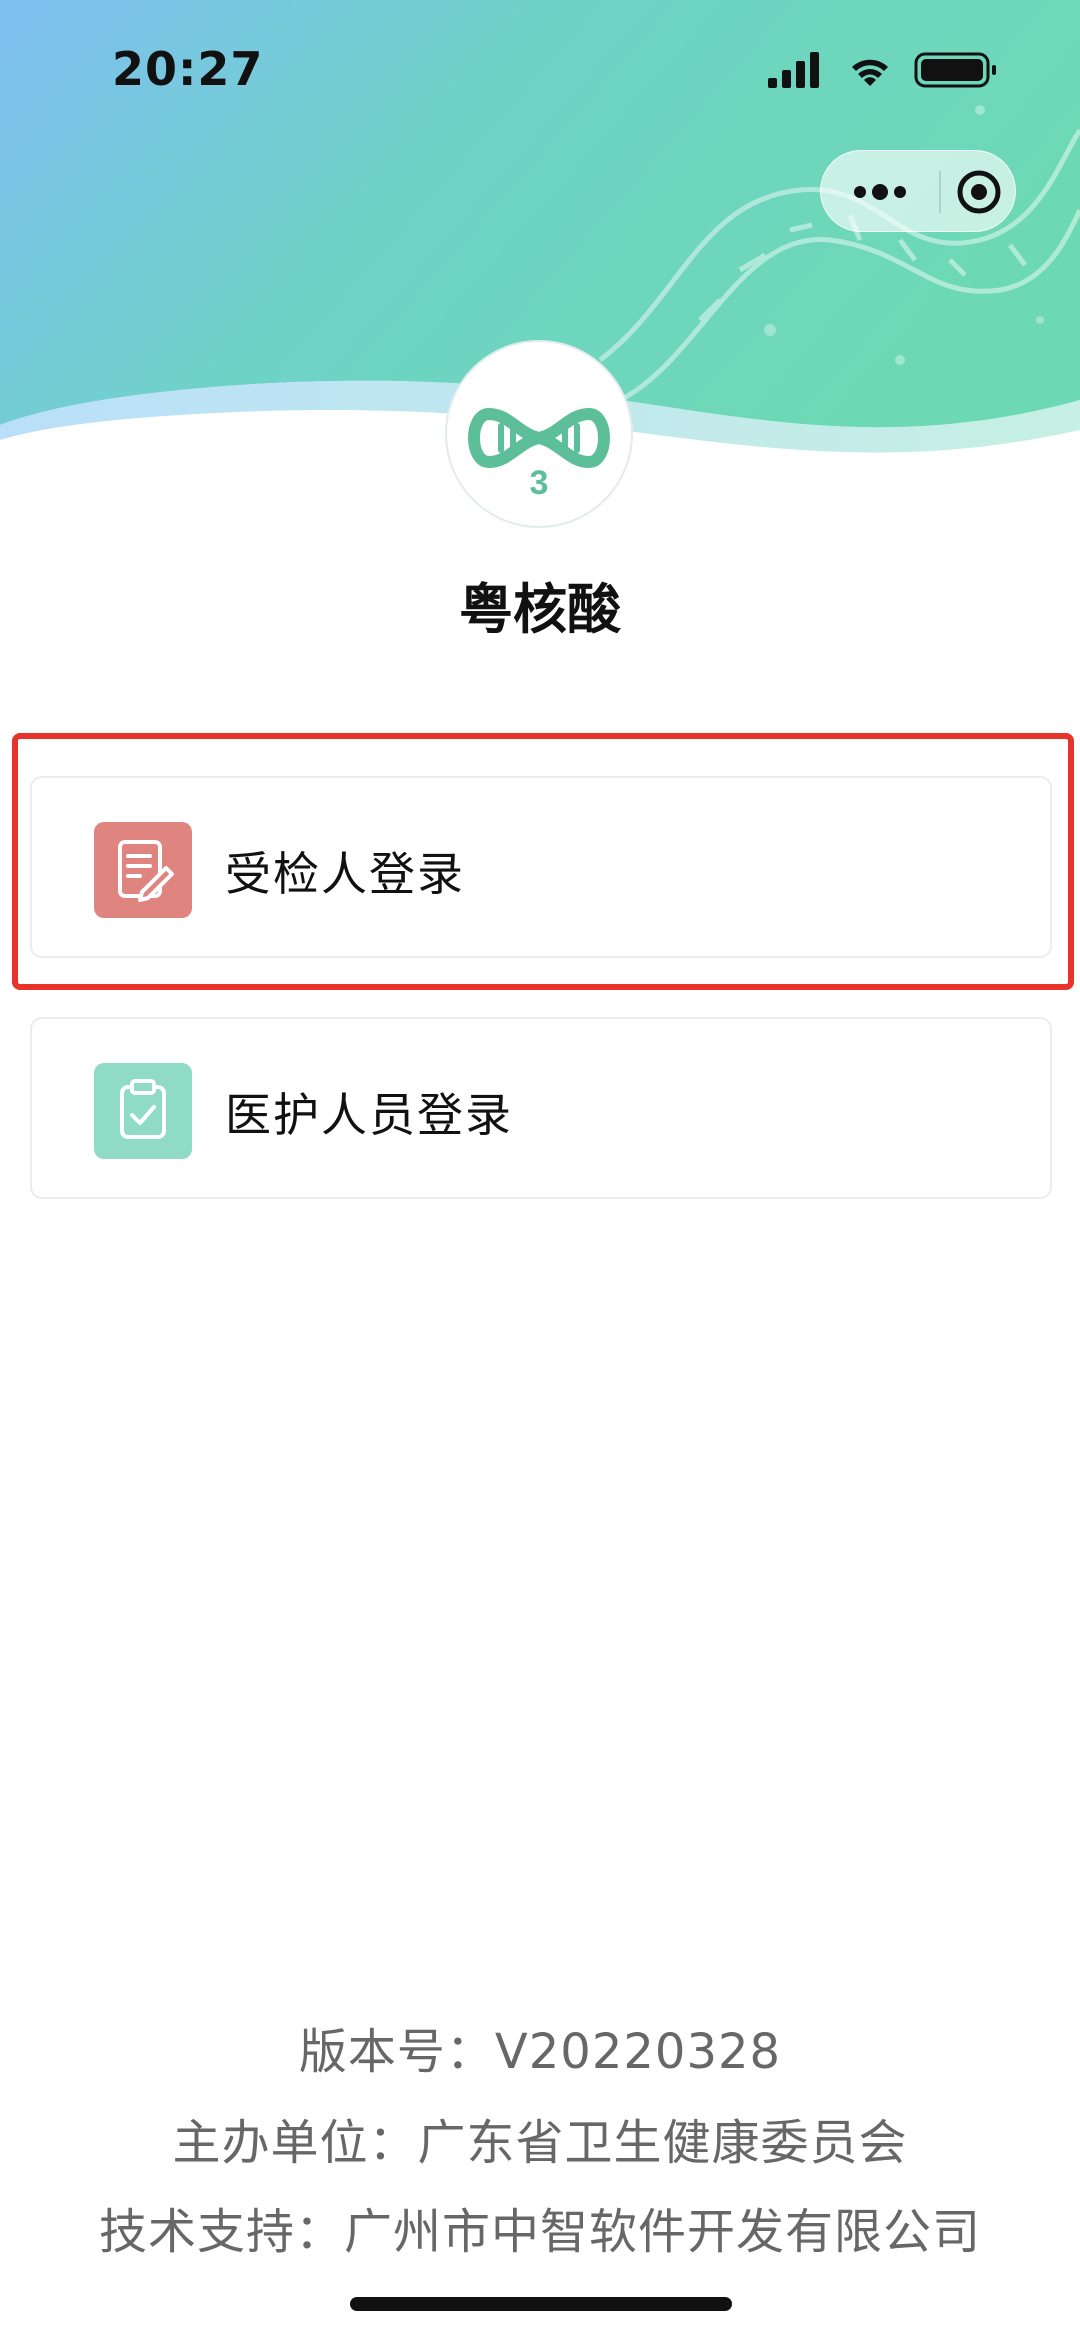  Describe the element at coordinates (540, 2052) in the screenshot. I see `version-text: 版本号：V20220328` at that location.